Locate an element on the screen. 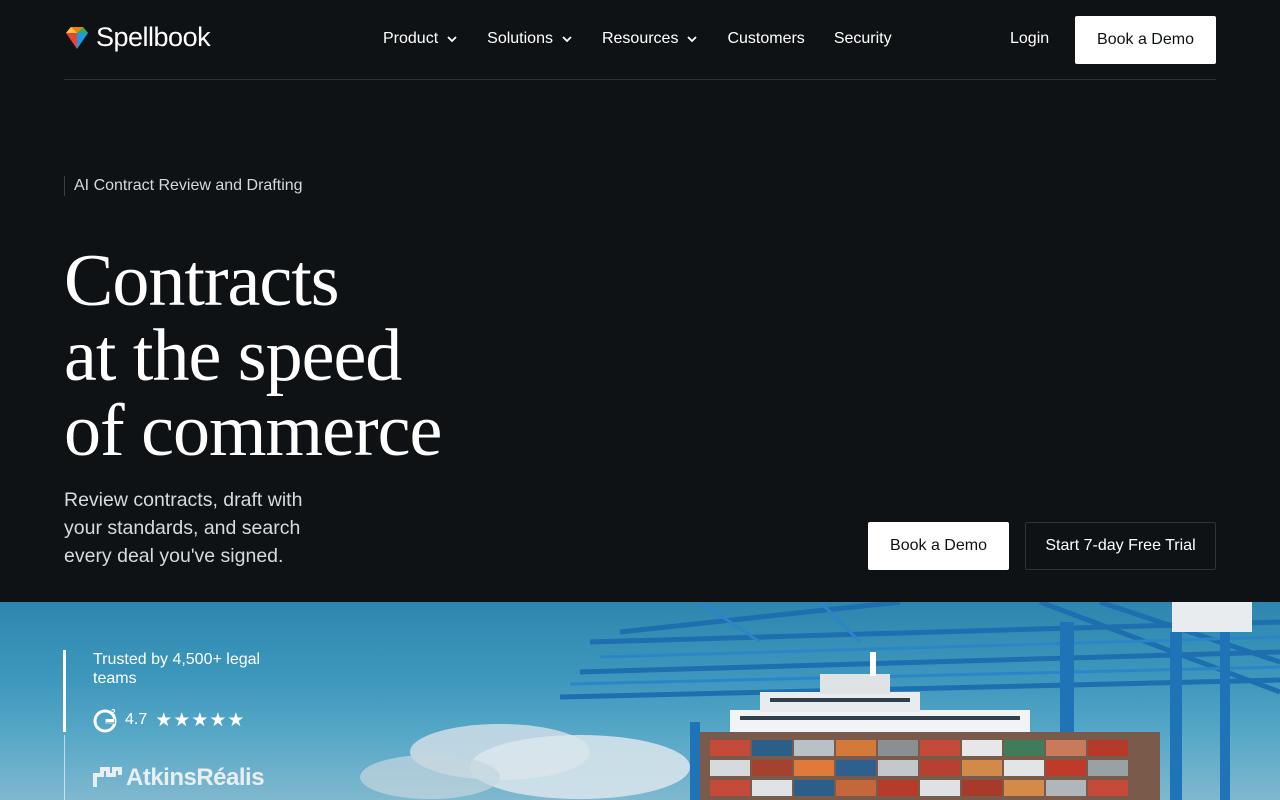 The width and height of the screenshot is (1280, 800). headline-line: Contracts is located at coordinates (202, 281).